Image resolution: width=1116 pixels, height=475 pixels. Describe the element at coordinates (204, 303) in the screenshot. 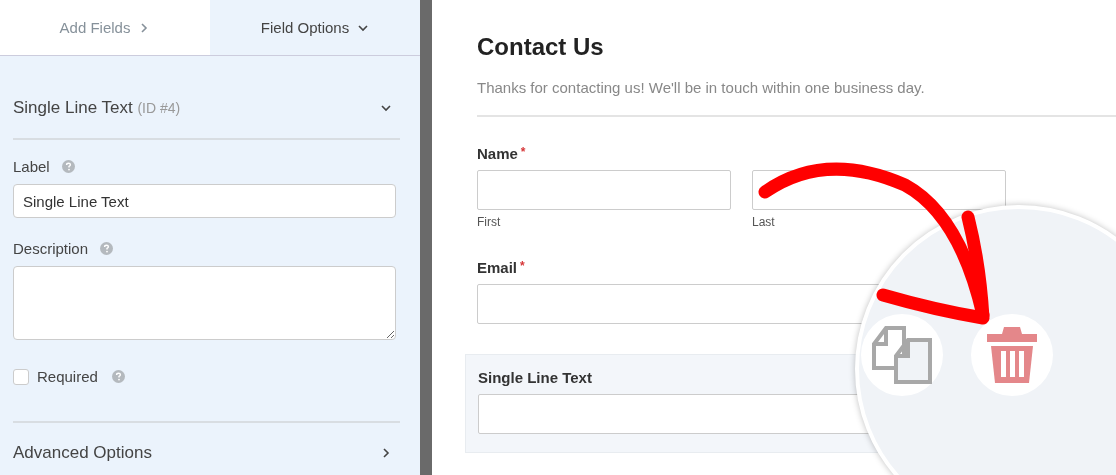

I see `description-input` at that location.